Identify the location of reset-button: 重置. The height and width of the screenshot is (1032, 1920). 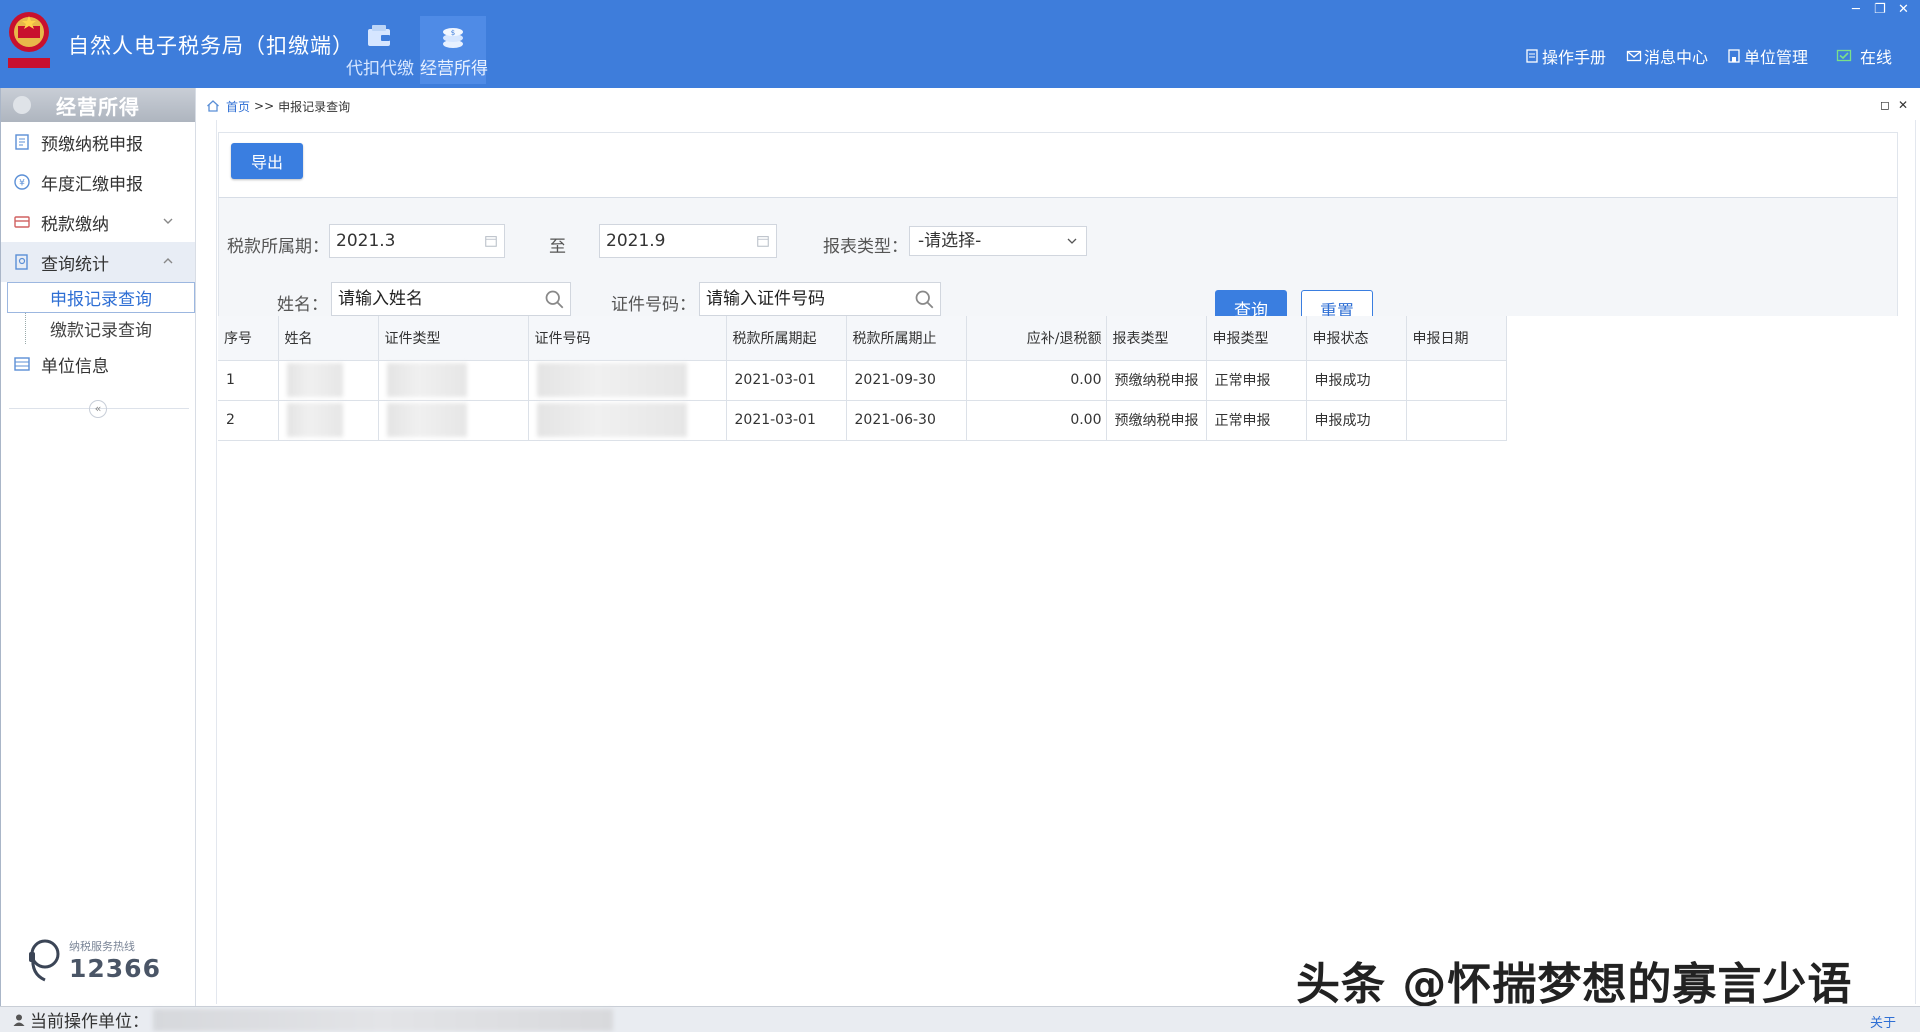
(1337, 303).